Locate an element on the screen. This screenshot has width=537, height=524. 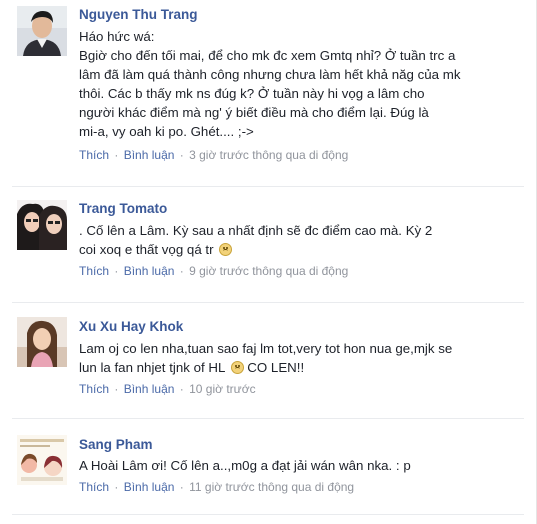
timestamp: 11 giờ trước thông qua di động is located at coordinates (272, 487).